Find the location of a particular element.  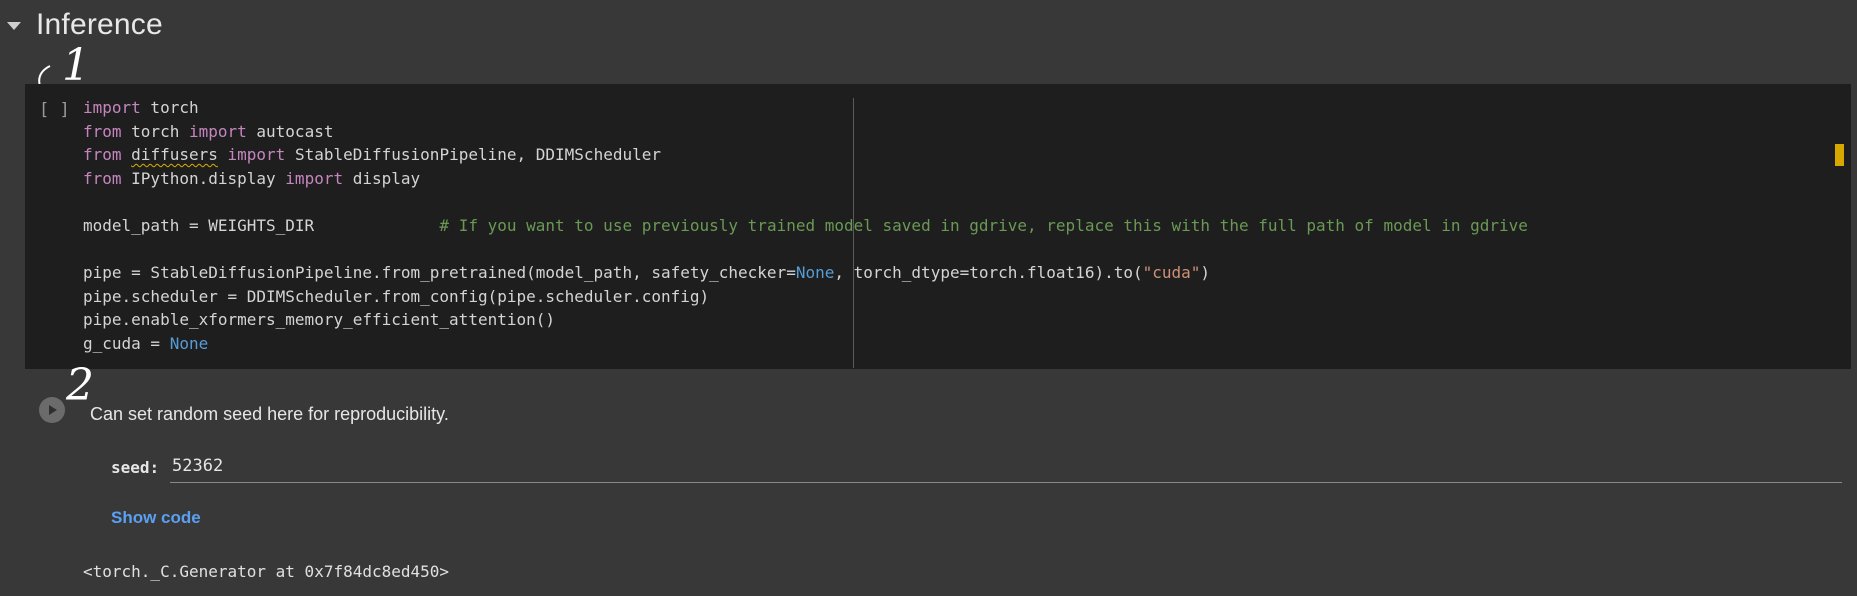

code-token: "cuda" is located at coordinates (1171, 273).